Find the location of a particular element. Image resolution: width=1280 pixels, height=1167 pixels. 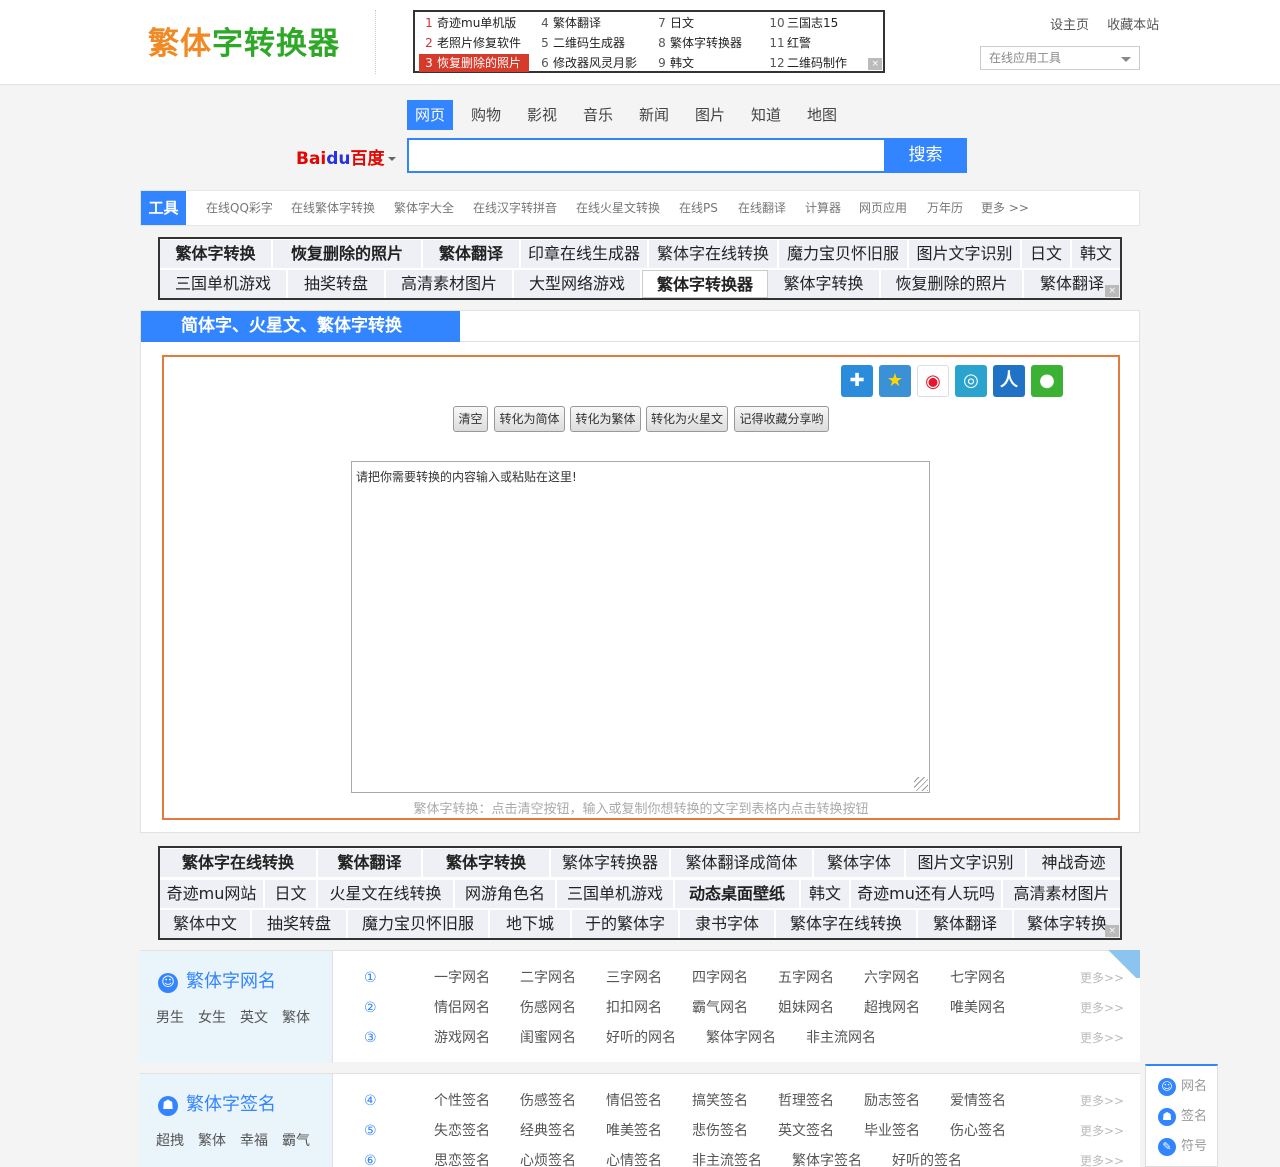

clear-button: 清空 is located at coordinates (470, 419).